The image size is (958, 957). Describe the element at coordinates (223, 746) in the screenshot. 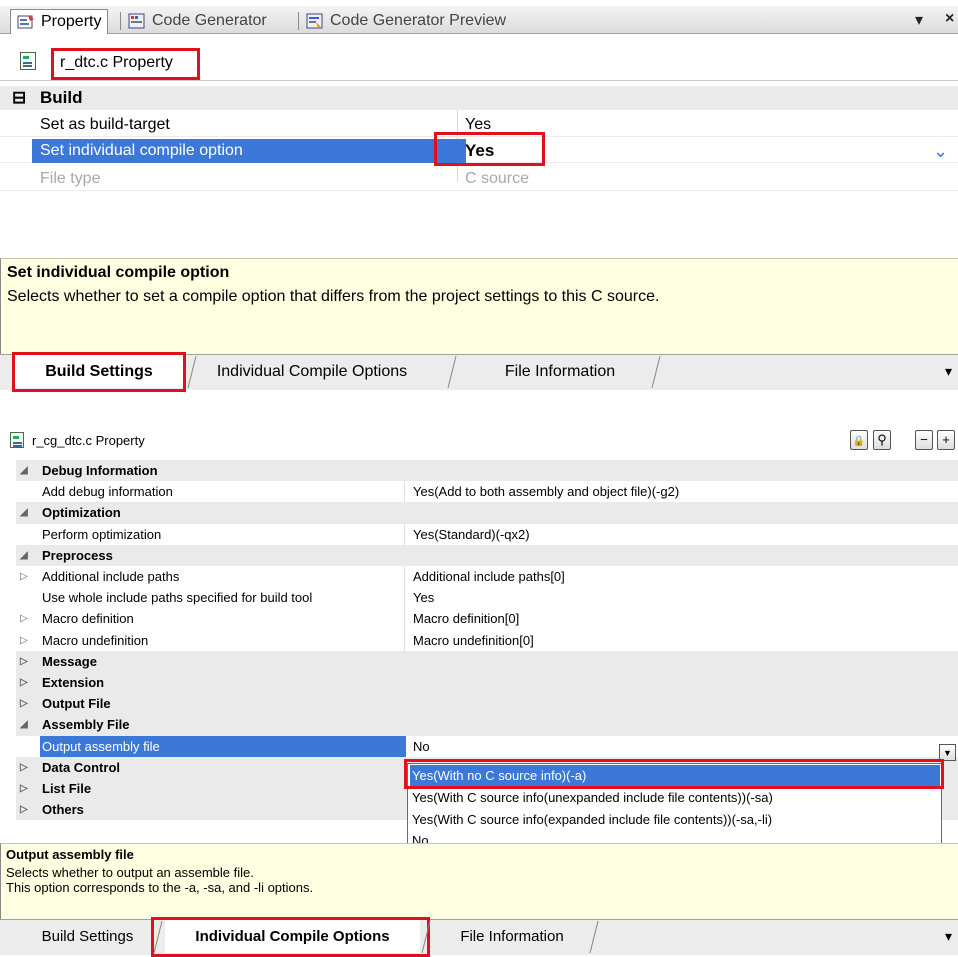

I see `property-name: Output assembly file` at that location.